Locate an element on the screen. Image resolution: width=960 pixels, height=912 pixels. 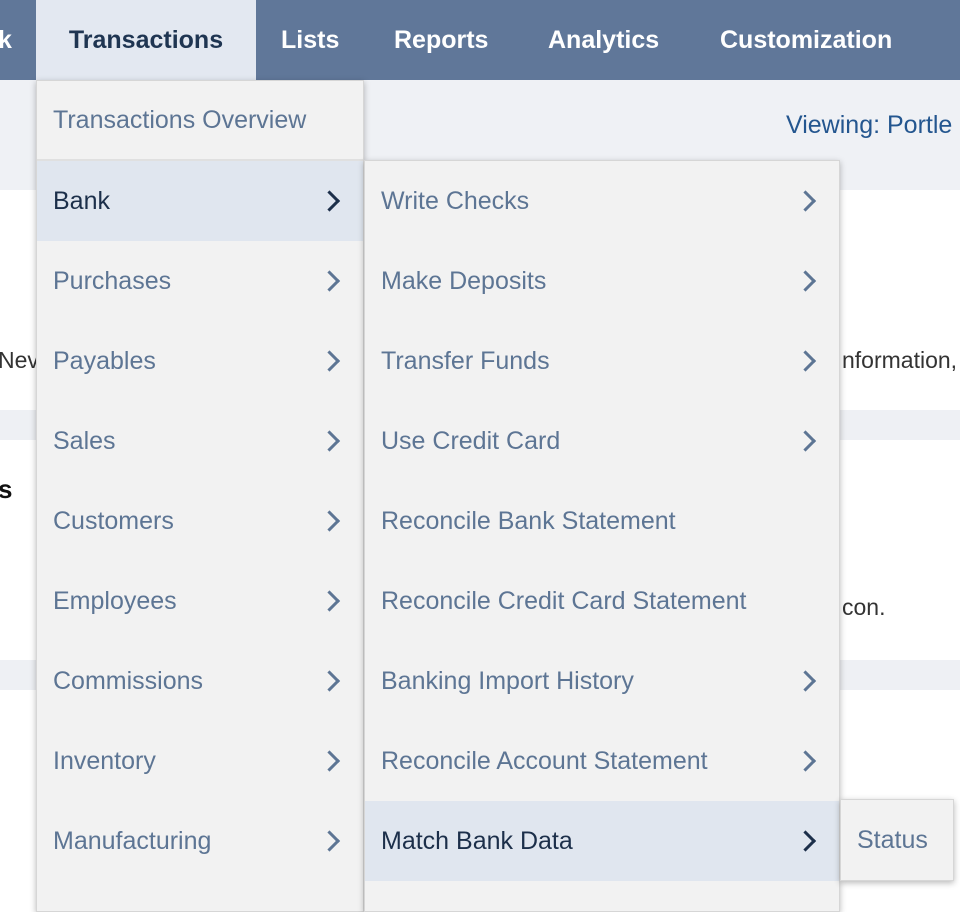
menu-item-reconcile-account-statement: Reconcile Account Statement is located at coordinates (602, 761).